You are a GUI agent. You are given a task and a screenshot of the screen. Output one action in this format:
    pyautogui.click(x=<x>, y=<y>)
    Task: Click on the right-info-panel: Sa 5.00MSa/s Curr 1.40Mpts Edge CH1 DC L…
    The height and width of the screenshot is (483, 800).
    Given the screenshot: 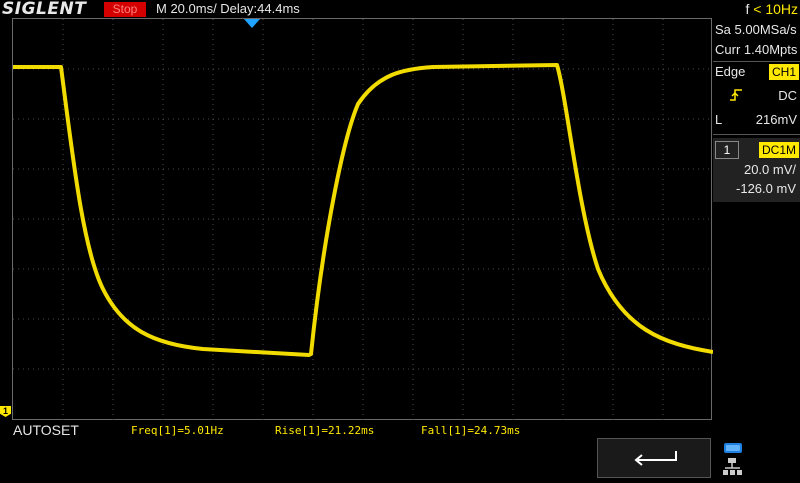 What is the action you would take?
    pyautogui.click(x=756, y=219)
    